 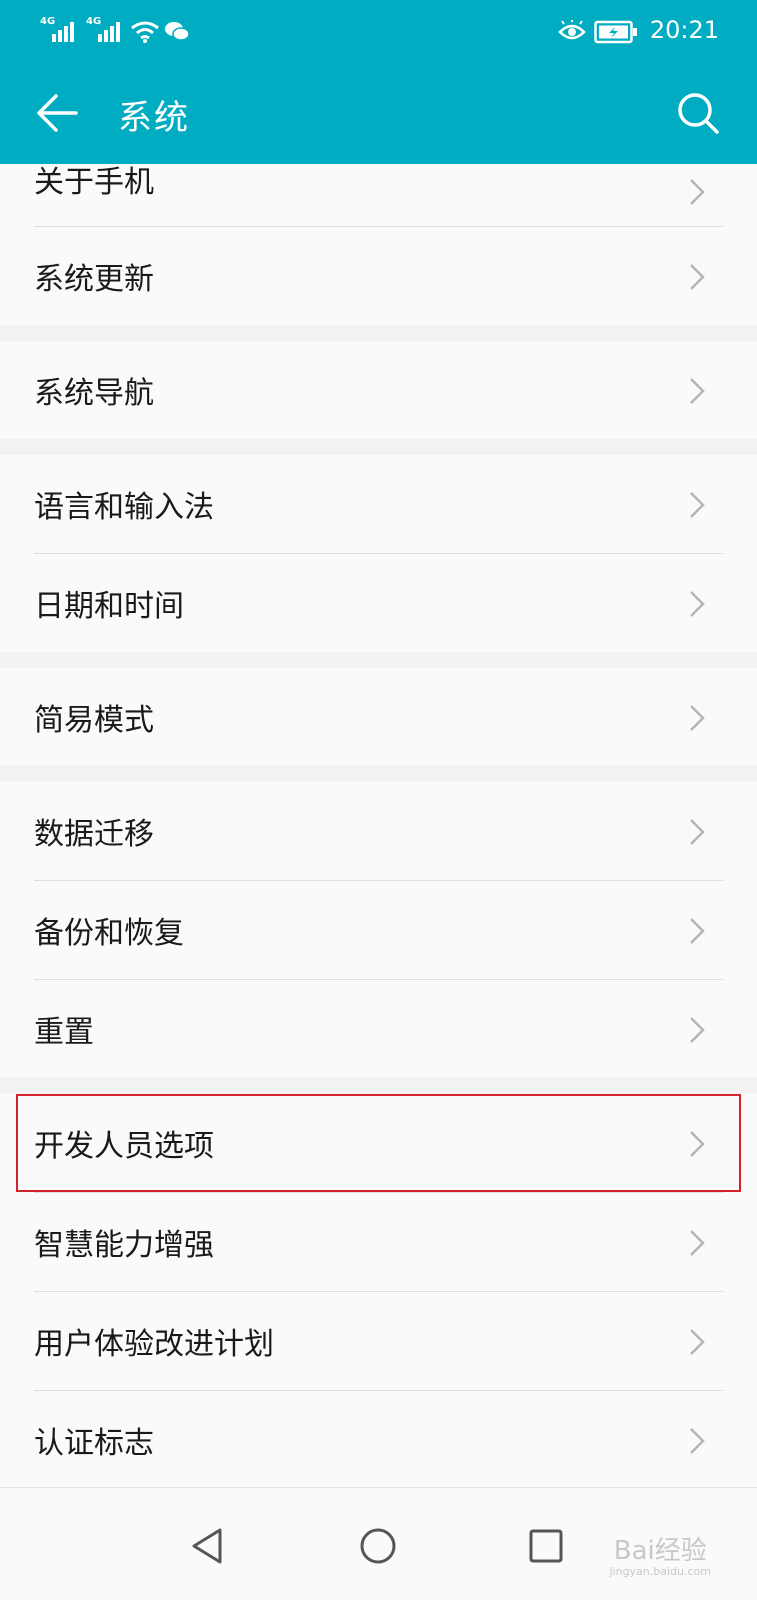 I want to click on watermark-sub: jingyan.baidu.com, so click(x=660, y=1571).